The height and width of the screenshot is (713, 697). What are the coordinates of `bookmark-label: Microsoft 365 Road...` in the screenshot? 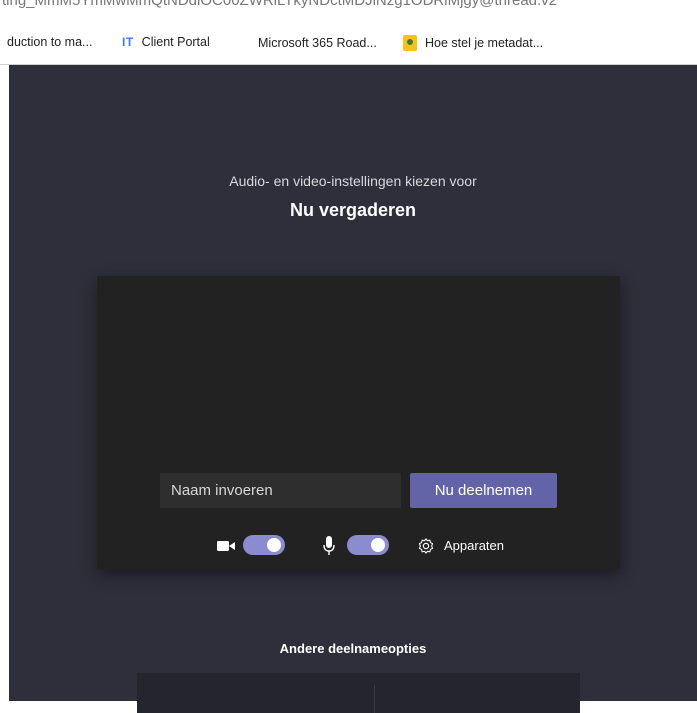 It's located at (317, 43).